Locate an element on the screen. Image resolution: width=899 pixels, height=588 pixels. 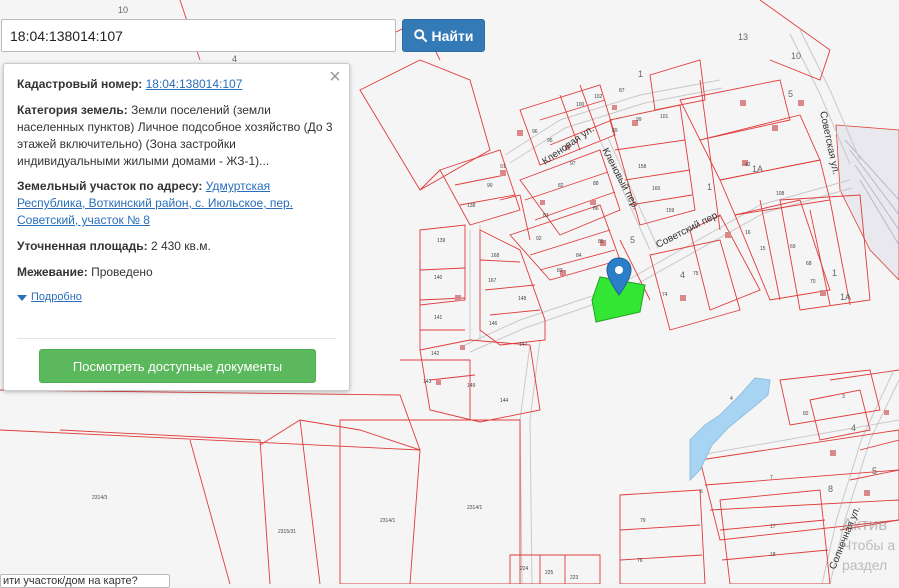
svg-text: 87 is located at coordinates (622, 91).